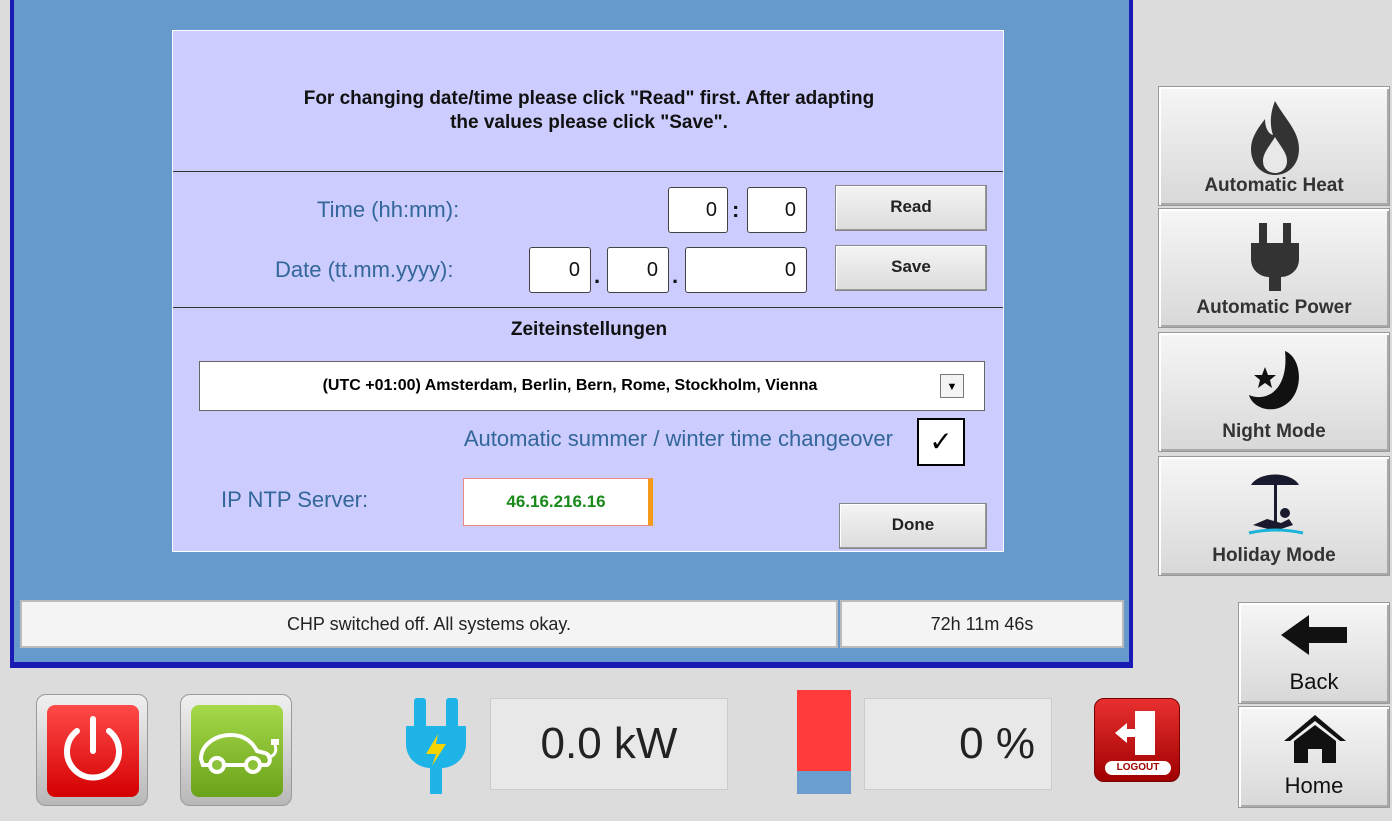 Image resolution: width=1392 pixels, height=821 pixels. Describe the element at coordinates (1274, 431) in the screenshot. I see `night-mode-label: Night Mode` at that location.